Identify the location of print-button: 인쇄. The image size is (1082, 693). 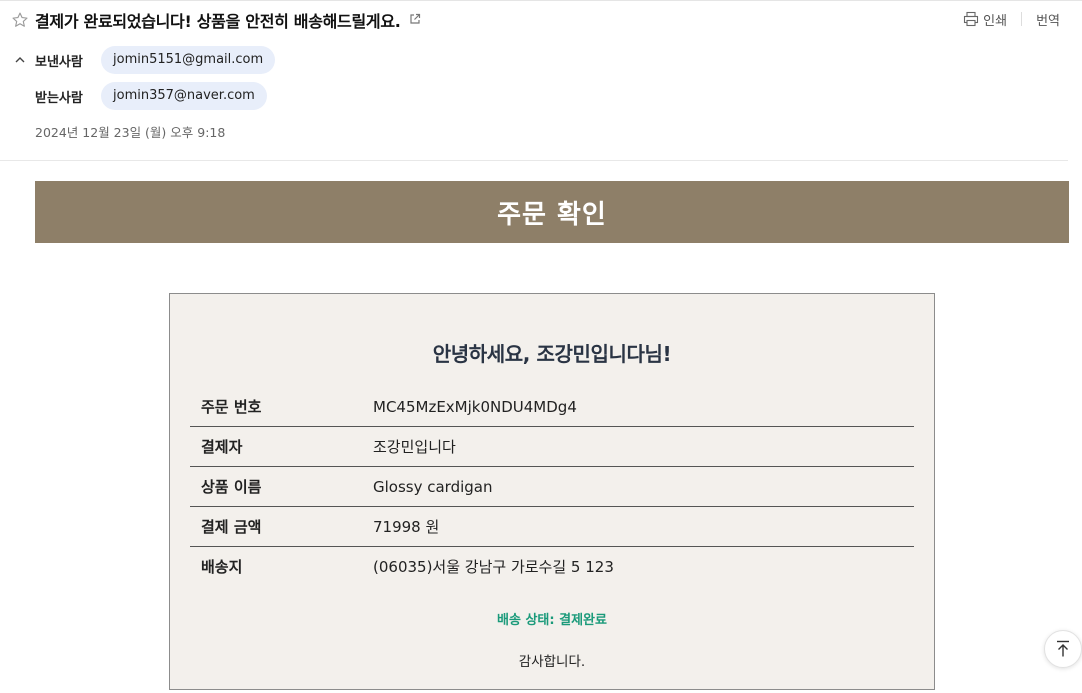
(985, 19).